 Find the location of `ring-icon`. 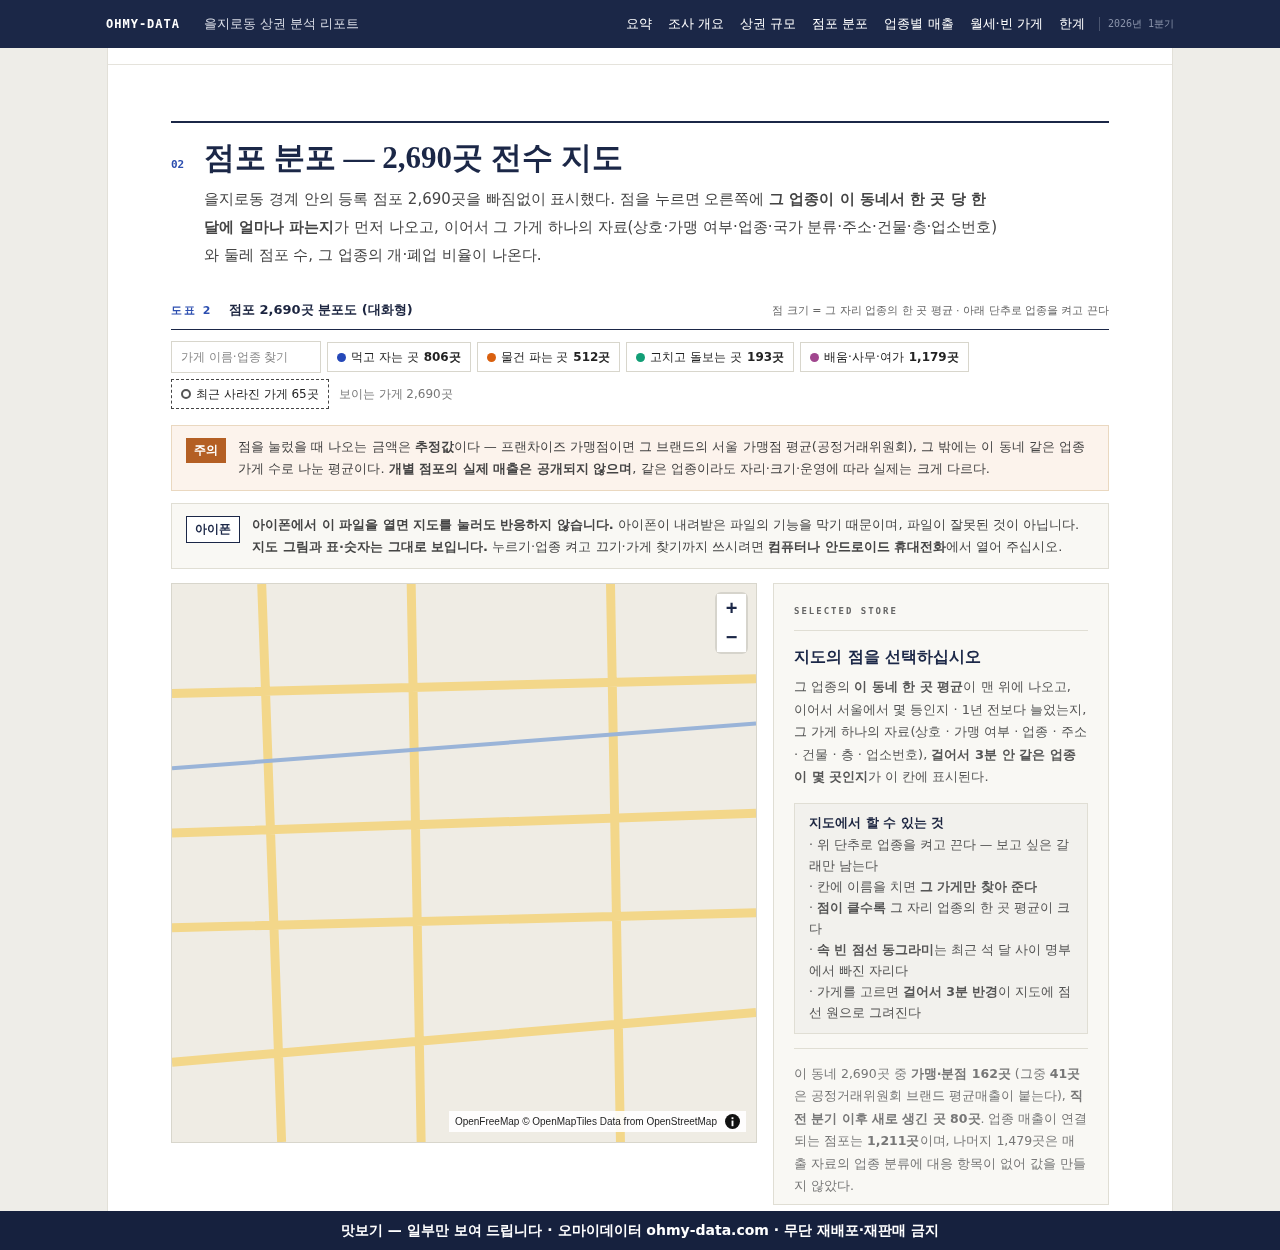

ring-icon is located at coordinates (186, 394).